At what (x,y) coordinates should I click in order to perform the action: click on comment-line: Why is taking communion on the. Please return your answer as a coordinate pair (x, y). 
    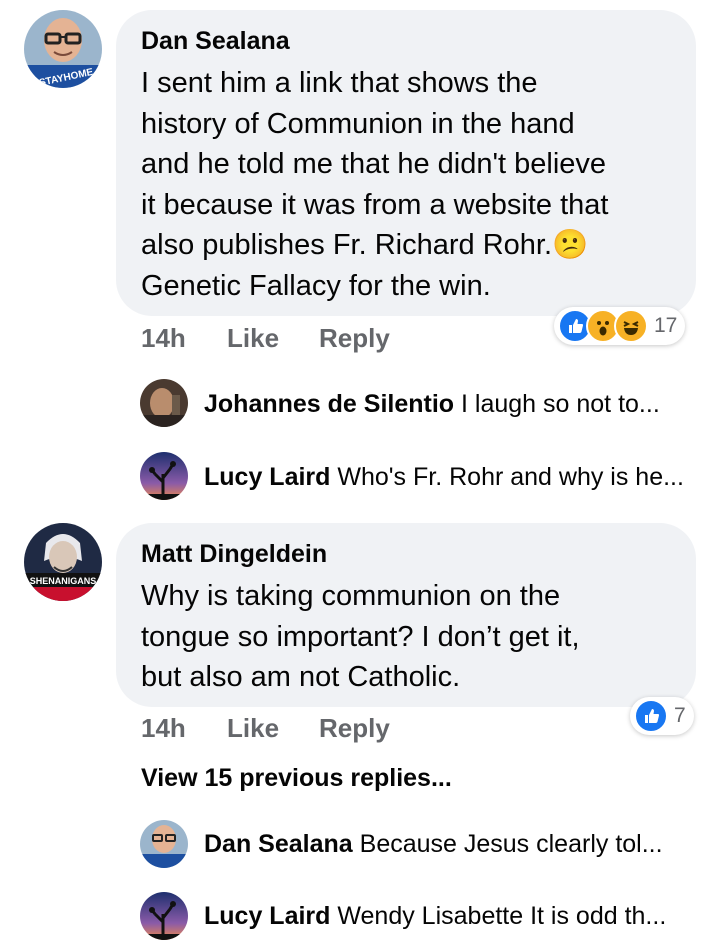
    Looking at the image, I should click on (351, 596).